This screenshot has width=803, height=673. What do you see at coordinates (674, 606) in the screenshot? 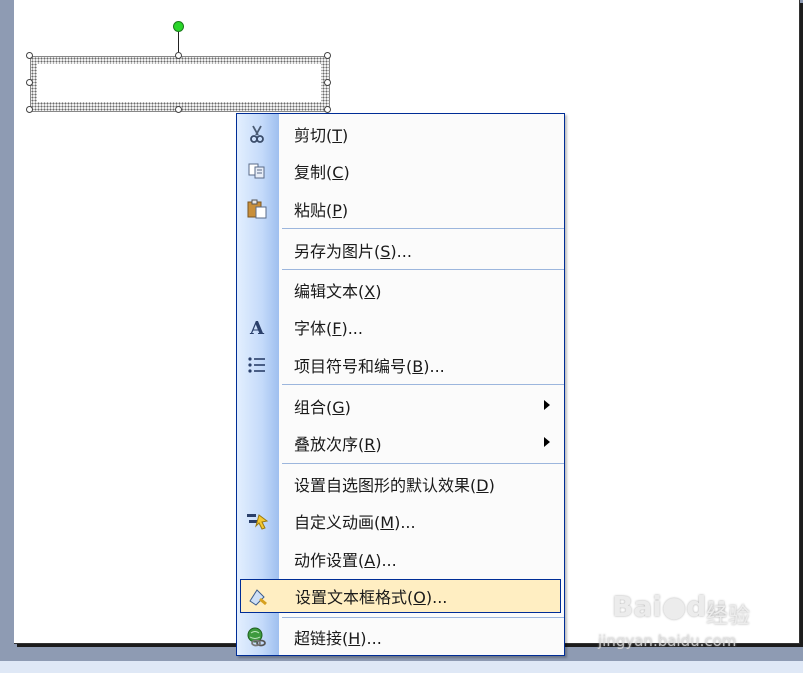
I see `paw-icon: ●` at bounding box center [674, 606].